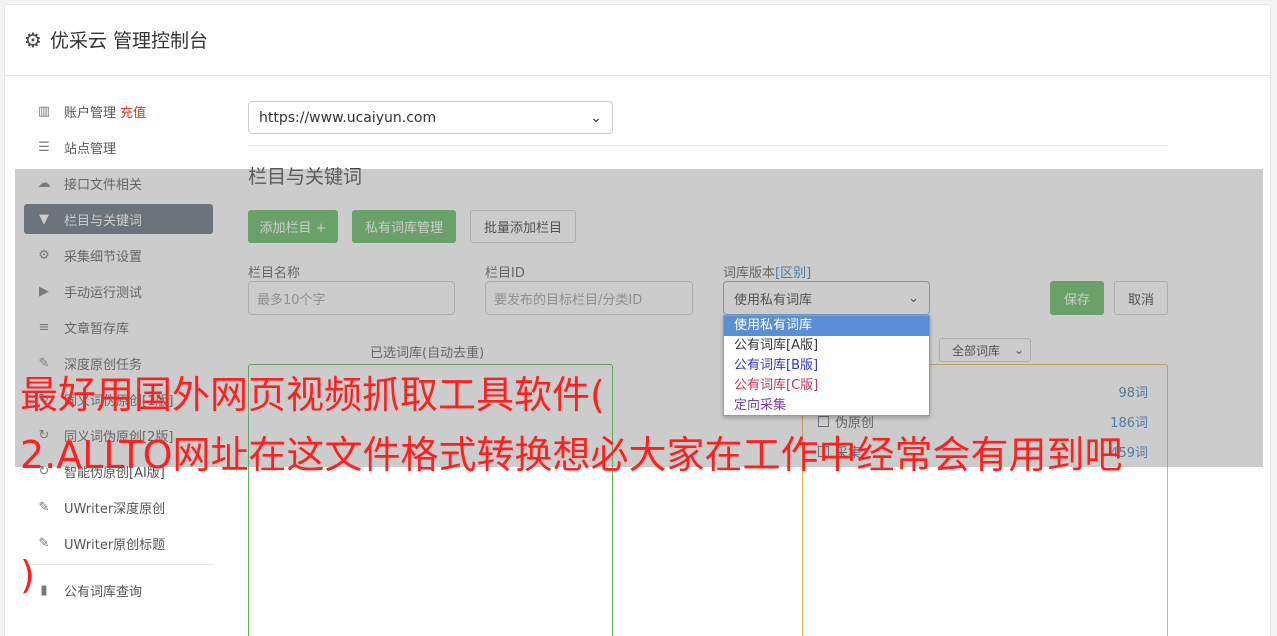  What do you see at coordinates (118, 147) in the screenshot?
I see `sidebar-item-sites: ☰ 站点管理` at bounding box center [118, 147].